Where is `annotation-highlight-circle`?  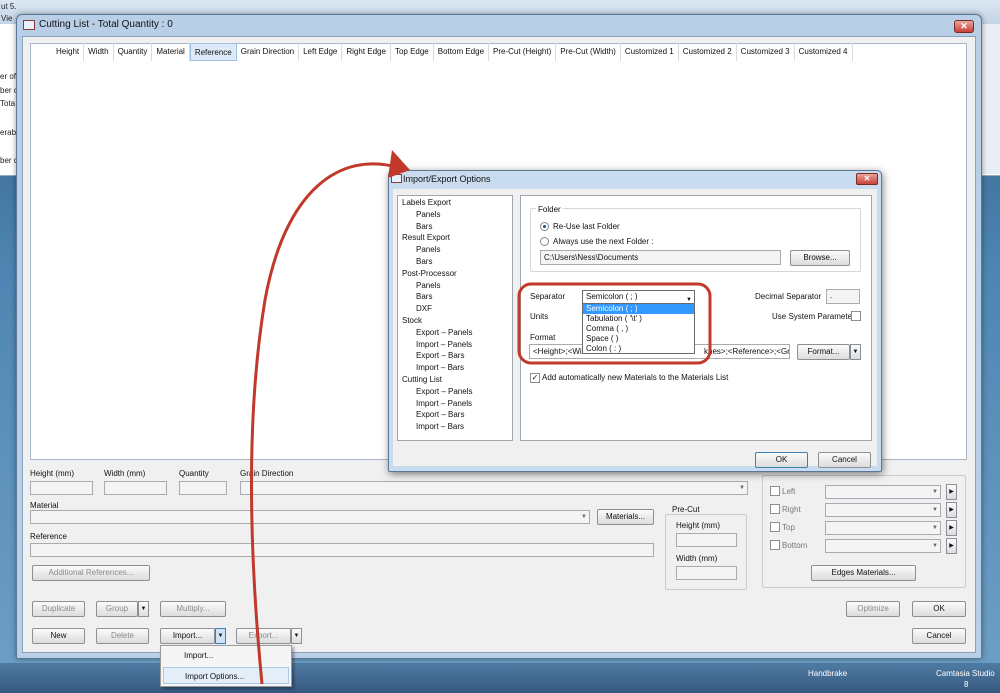 annotation-highlight-circle is located at coordinates (614, 323).